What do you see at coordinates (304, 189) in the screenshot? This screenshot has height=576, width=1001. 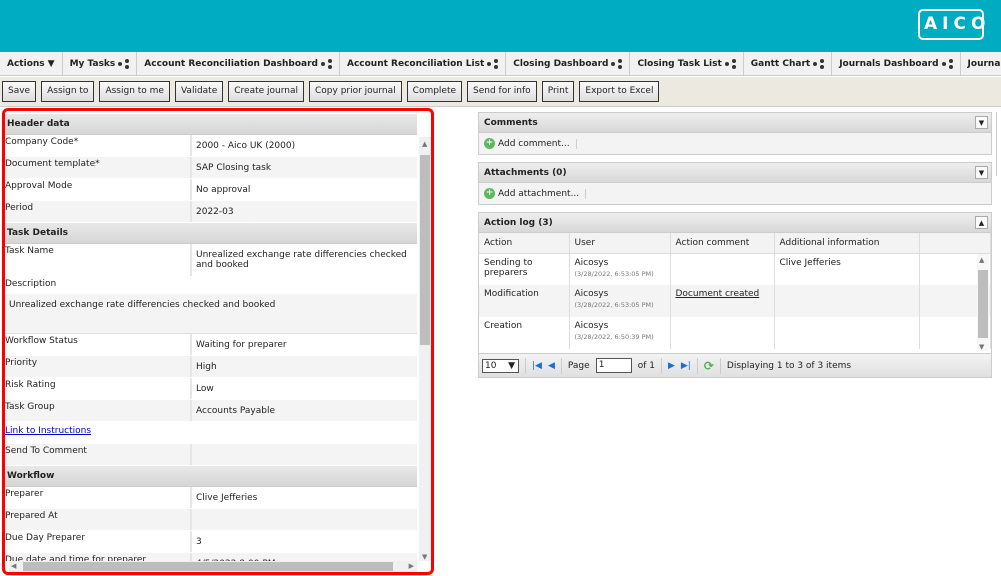 I see `field-value: No approval` at bounding box center [304, 189].